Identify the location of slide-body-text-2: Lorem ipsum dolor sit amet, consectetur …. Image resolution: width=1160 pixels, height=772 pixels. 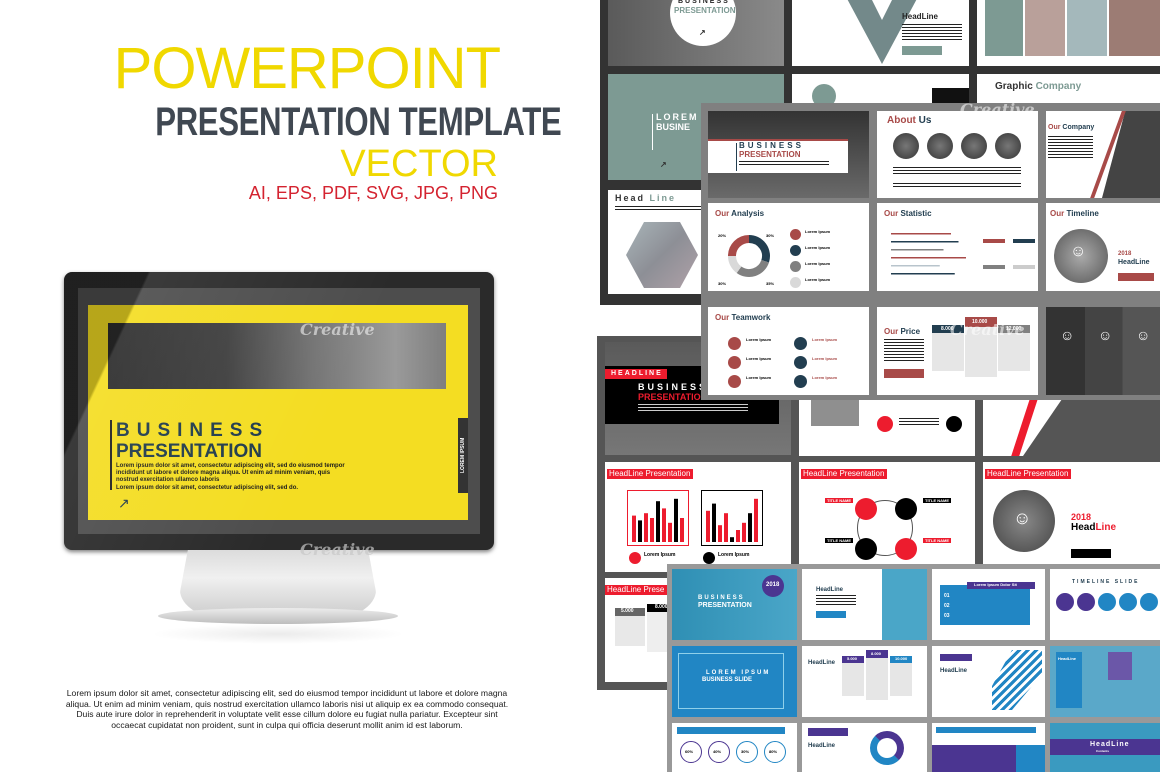
(207, 488).